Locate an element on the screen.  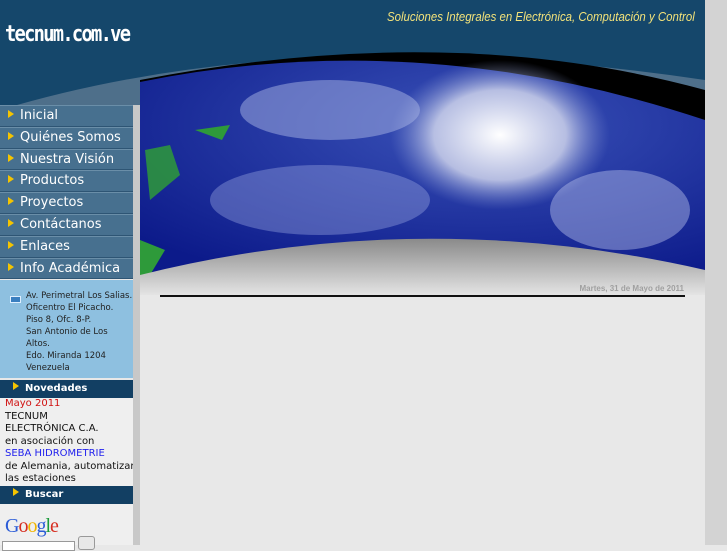
news-line: en asociación con is located at coordinates (50, 441).